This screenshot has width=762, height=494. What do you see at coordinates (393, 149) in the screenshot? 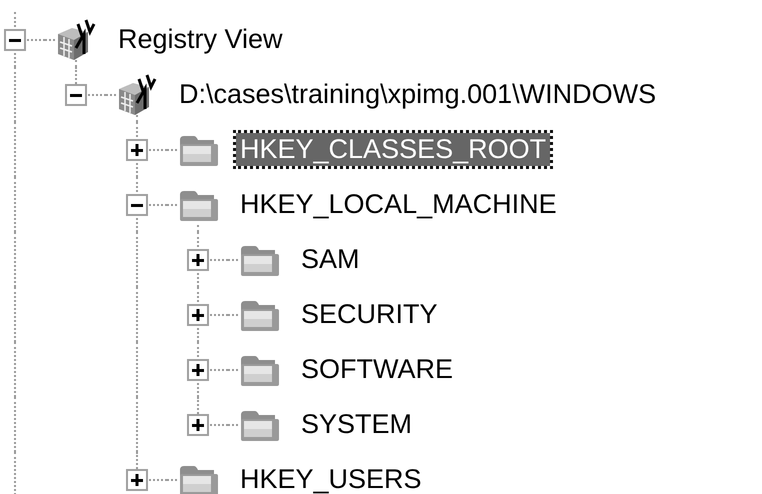
I see `tree-item-label: HKEY_CLASSES_ROOT` at bounding box center [393, 149].